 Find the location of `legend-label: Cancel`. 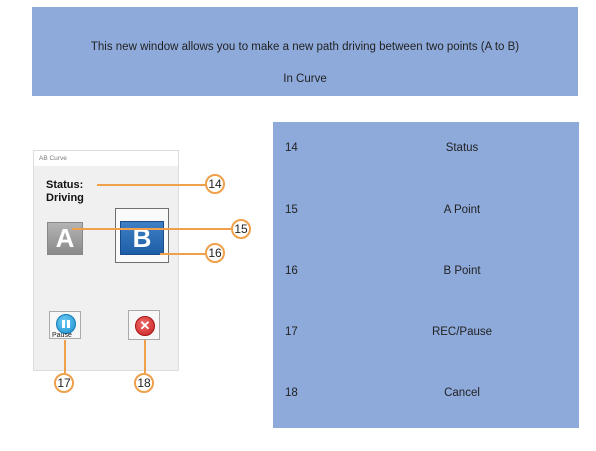

legend-label: Cancel is located at coordinates (462, 393).